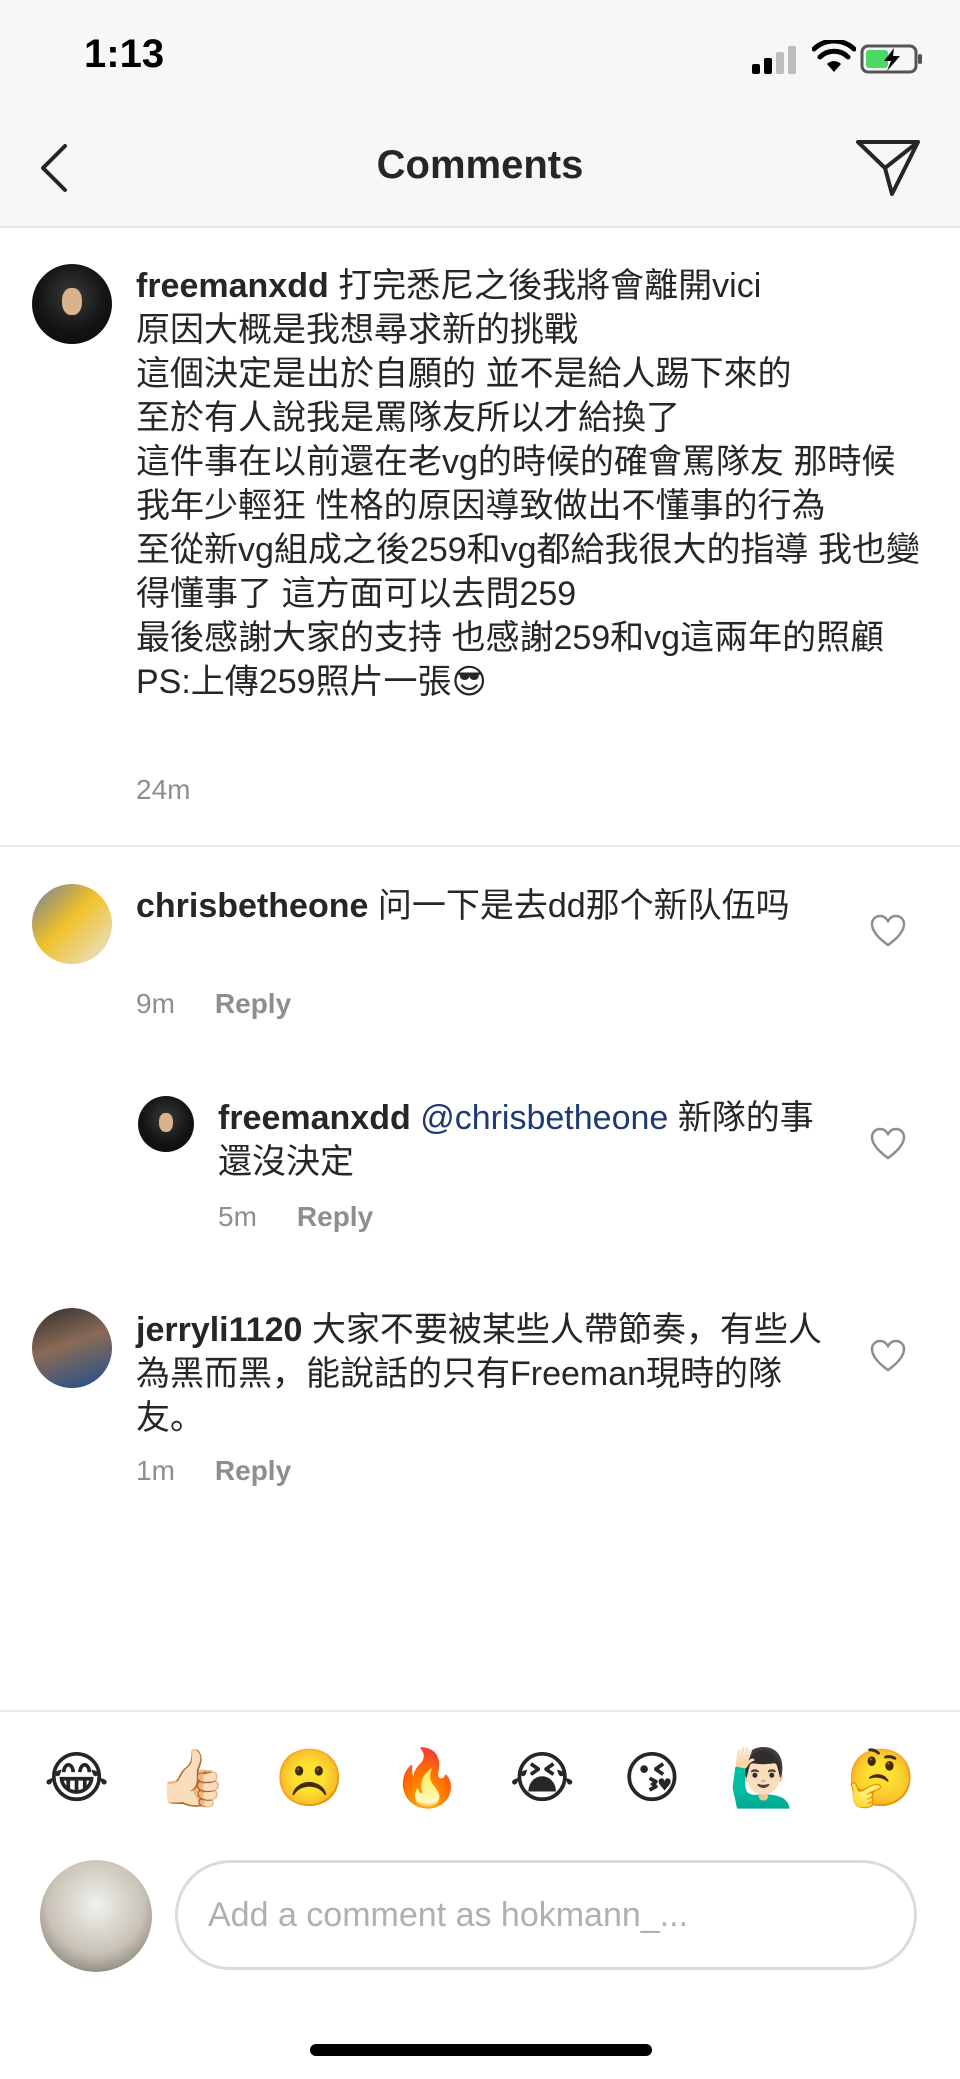 Image resolution: width=960 pixels, height=2079 pixels. I want to click on page-title: Comments, so click(480, 165).